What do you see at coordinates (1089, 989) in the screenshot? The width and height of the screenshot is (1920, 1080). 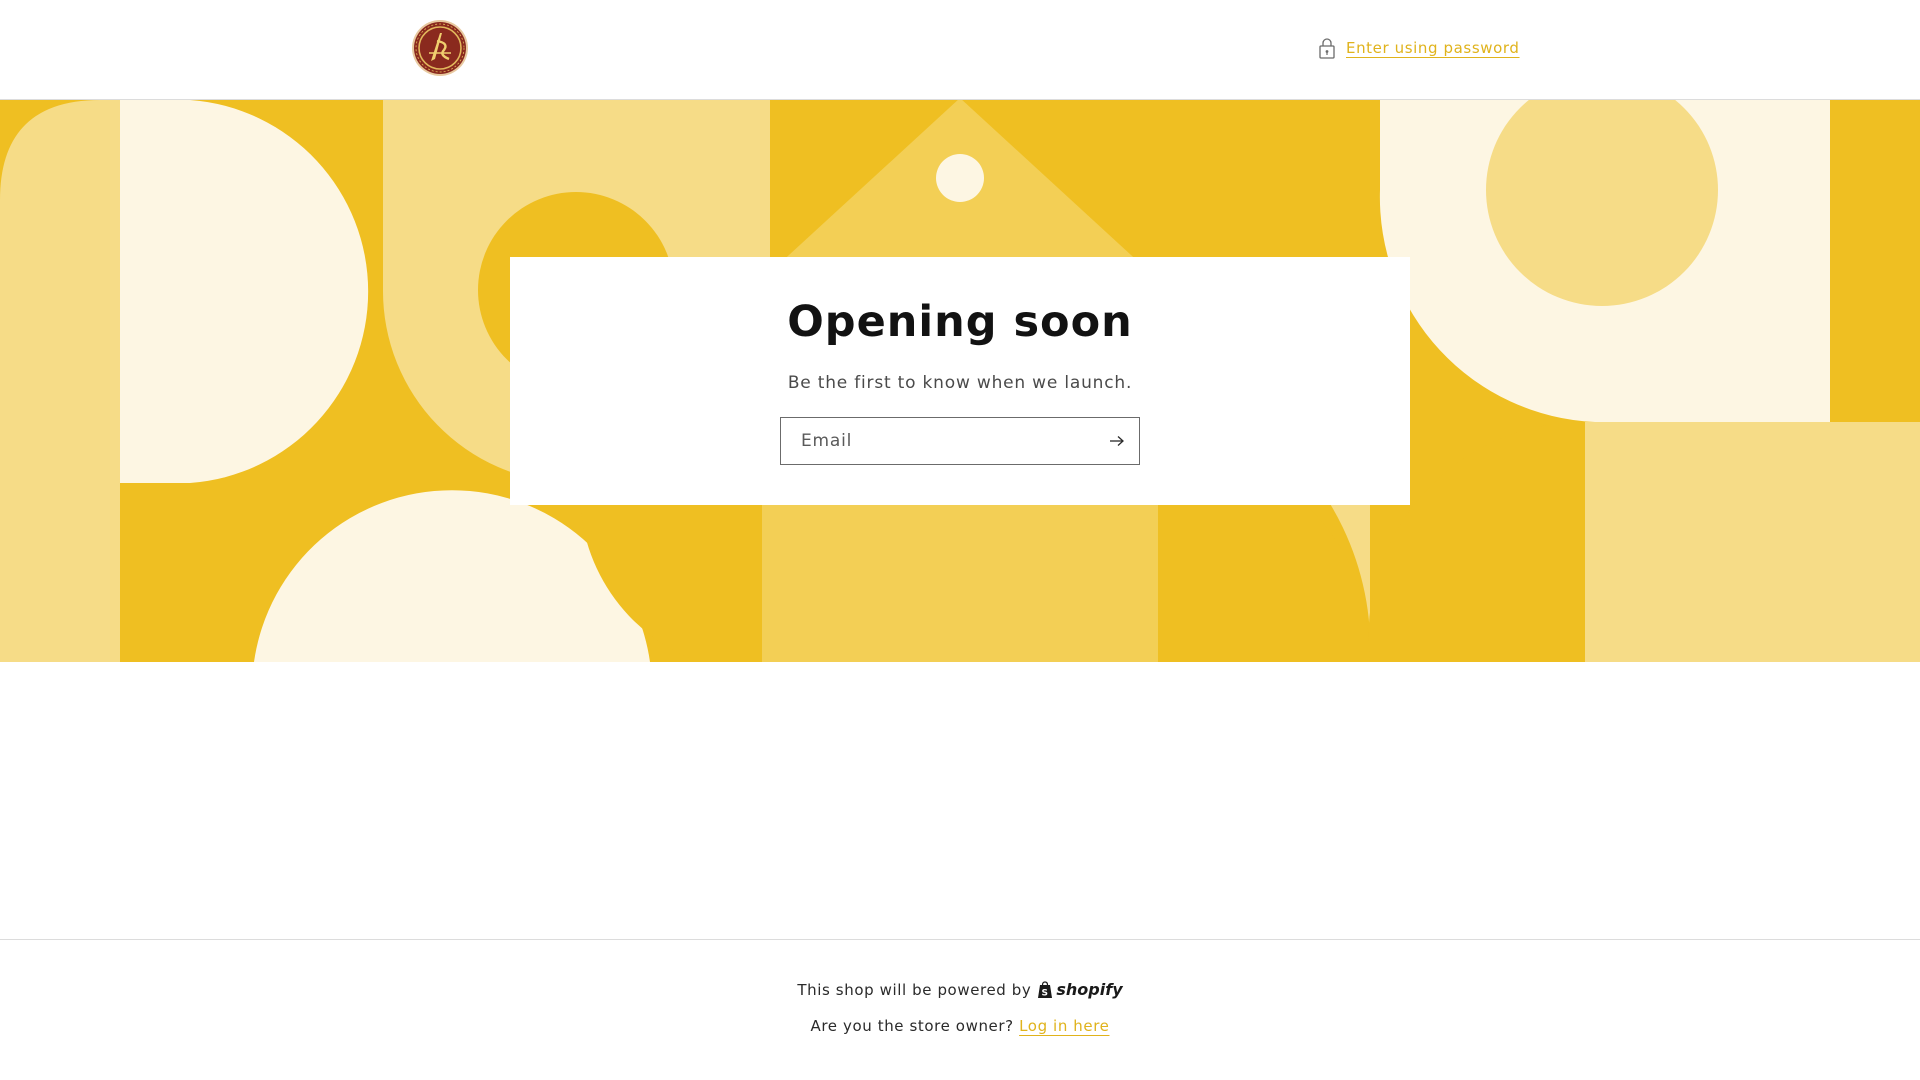 I see `shopify-wordmark: shopify` at bounding box center [1089, 989].